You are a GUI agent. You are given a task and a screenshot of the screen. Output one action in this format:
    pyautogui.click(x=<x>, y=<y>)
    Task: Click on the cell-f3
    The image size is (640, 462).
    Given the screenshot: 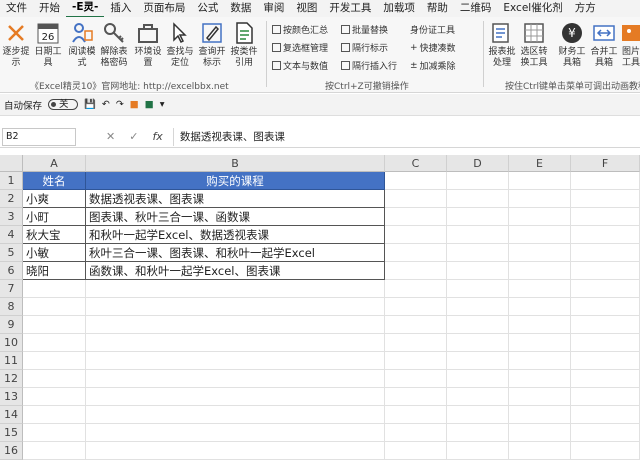 What is the action you would take?
    pyautogui.click(x=605, y=217)
    